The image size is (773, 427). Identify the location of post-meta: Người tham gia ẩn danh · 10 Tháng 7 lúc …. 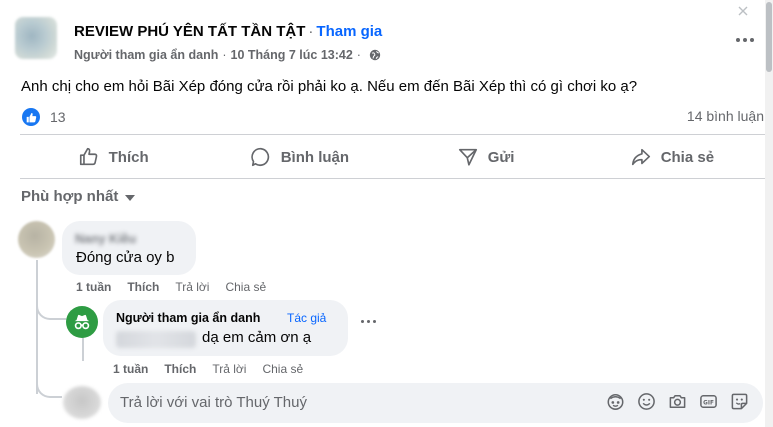
(227, 55).